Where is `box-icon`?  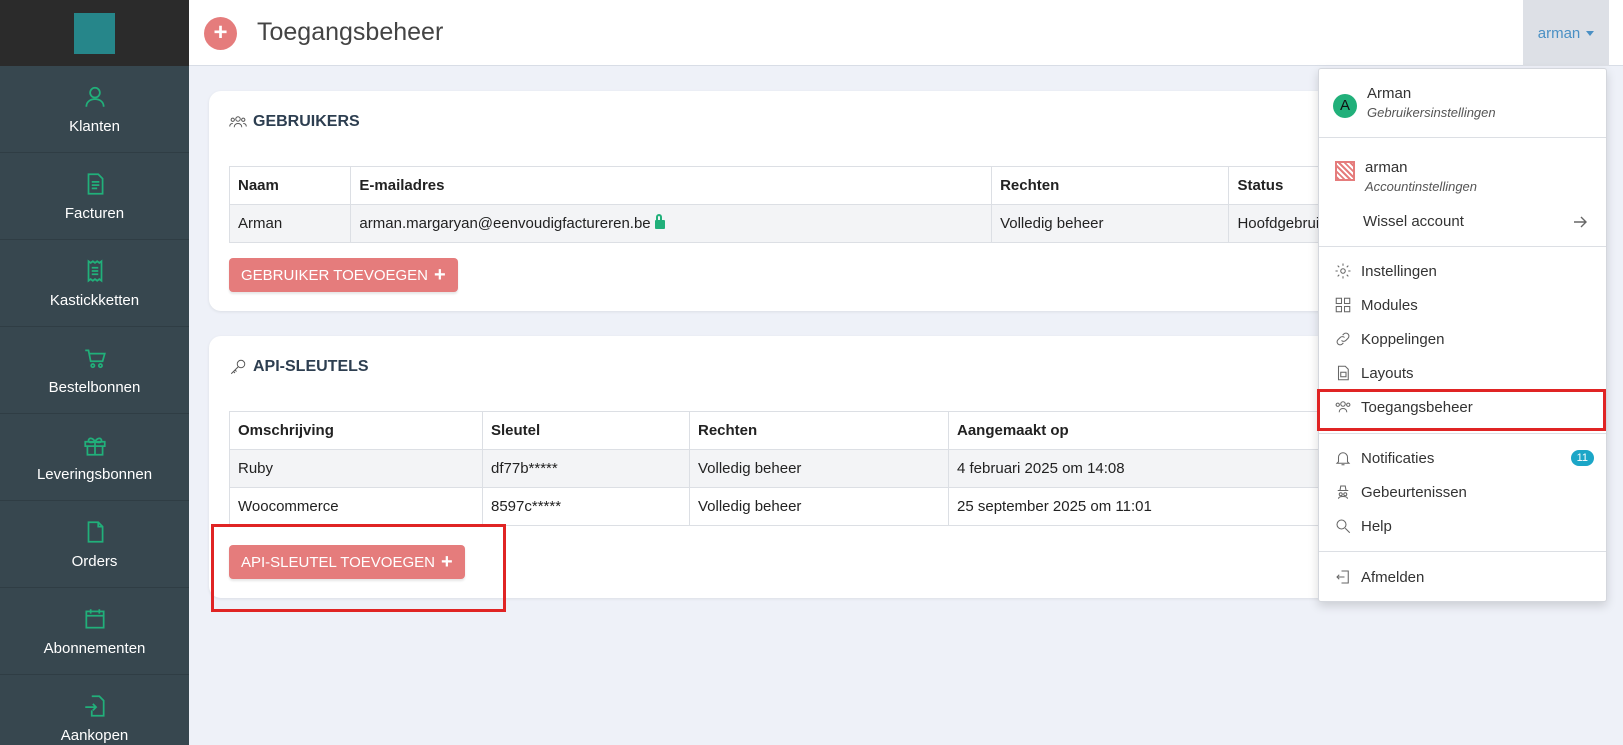
box-icon is located at coordinates (94, 446).